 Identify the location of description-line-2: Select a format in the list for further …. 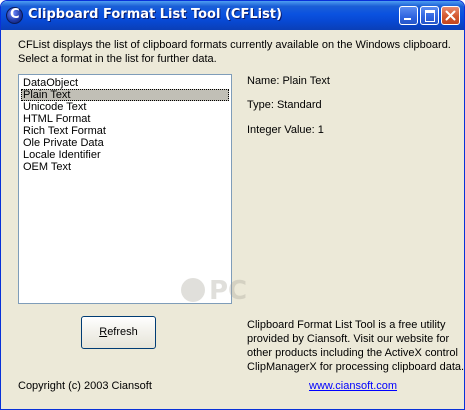
(117, 59).